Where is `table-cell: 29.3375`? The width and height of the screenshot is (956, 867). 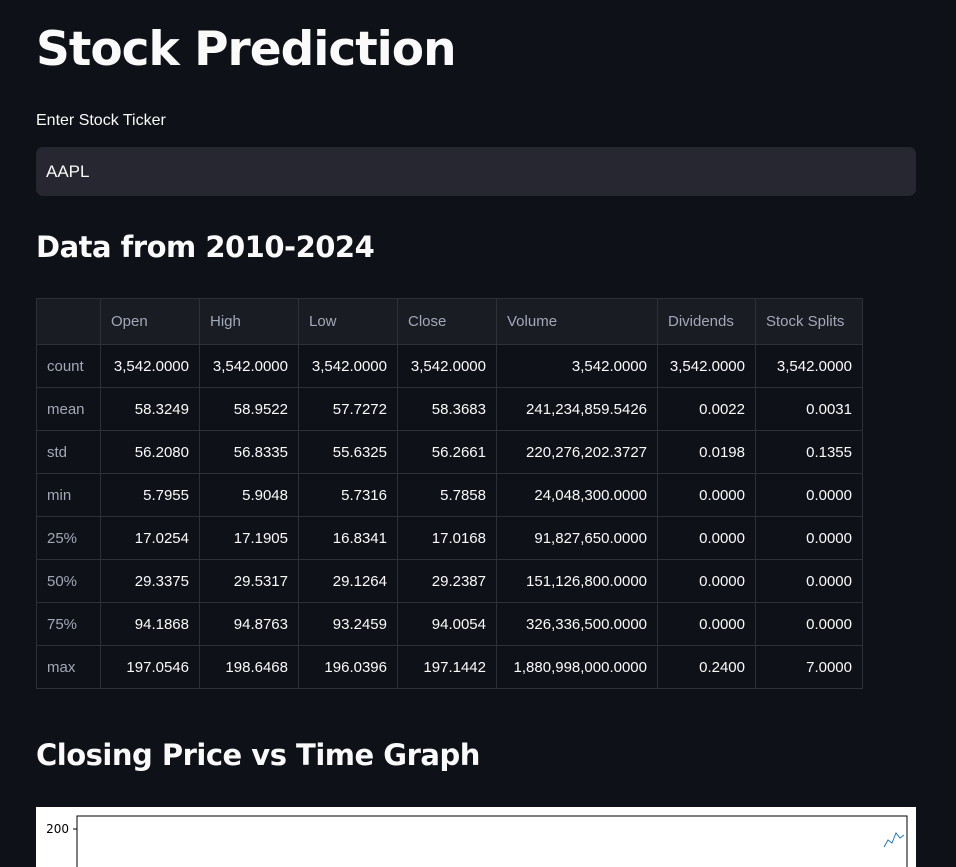 table-cell: 29.3375 is located at coordinates (150, 581).